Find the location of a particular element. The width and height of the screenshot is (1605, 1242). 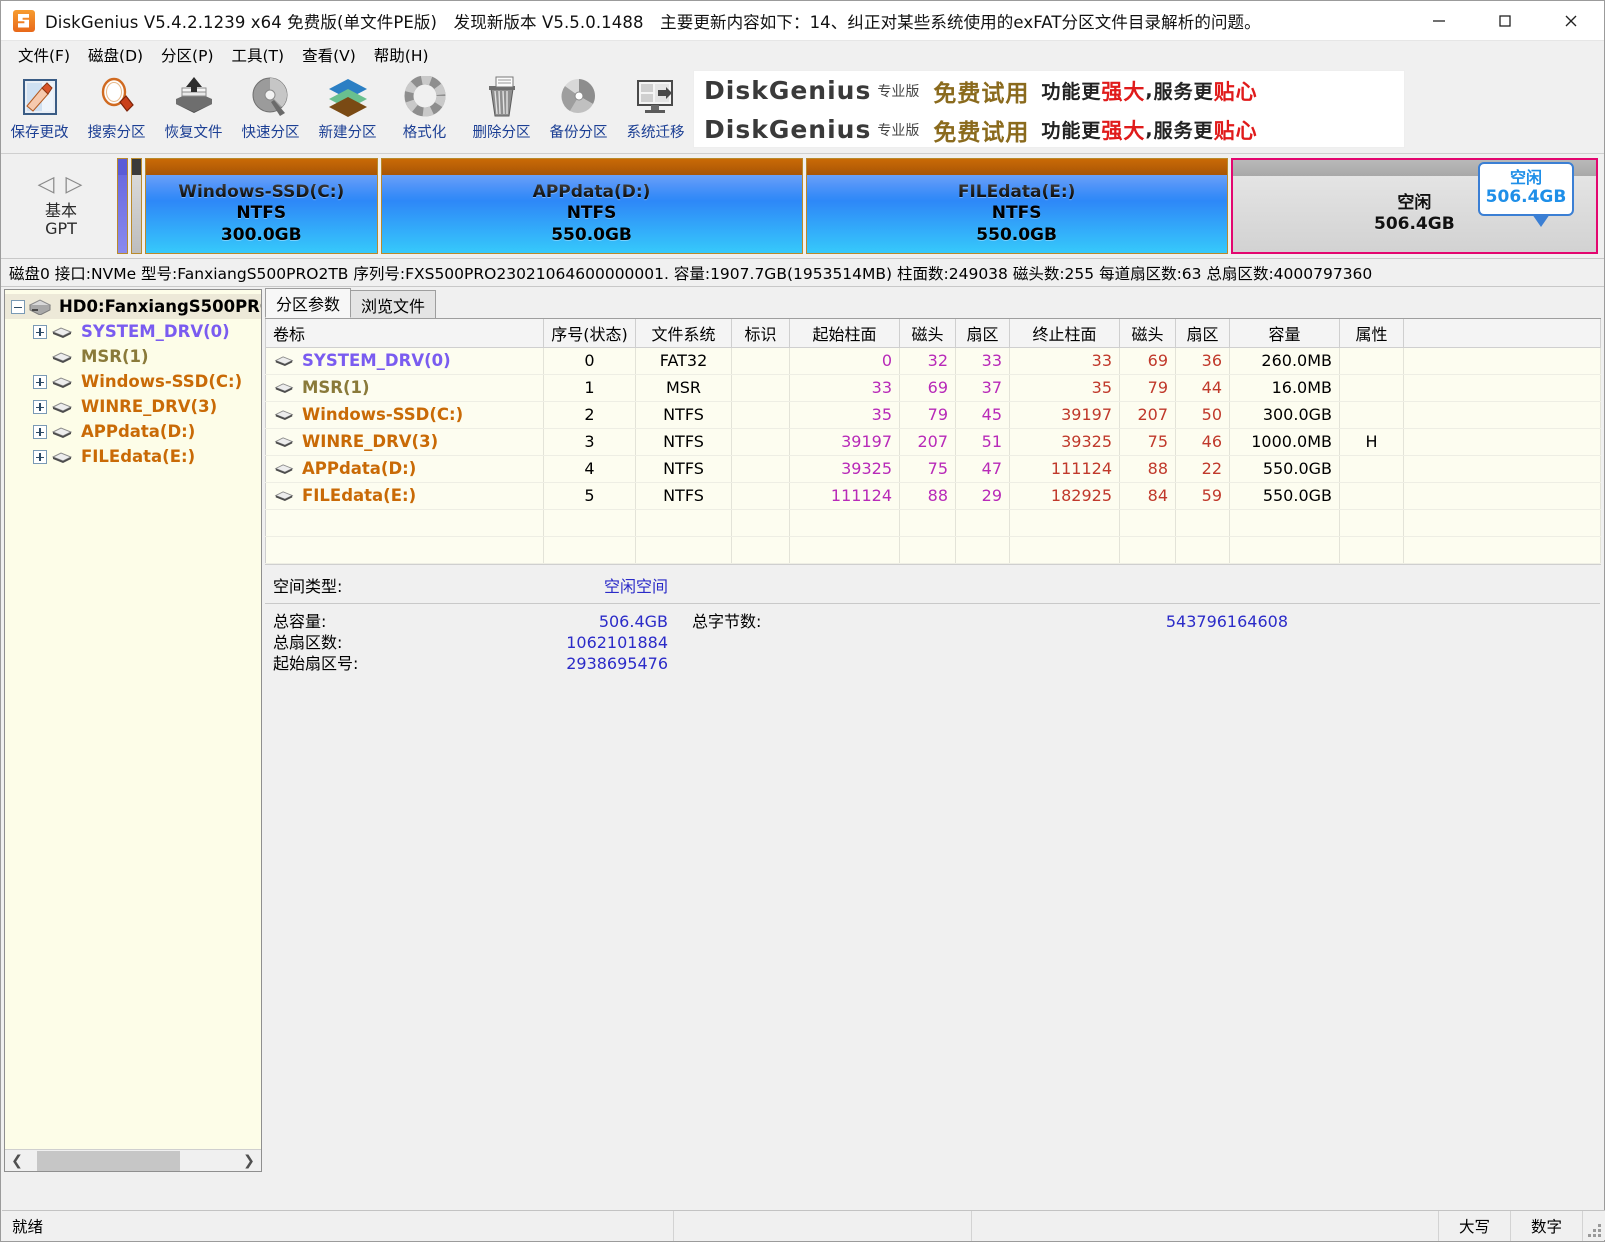

tree-node-hd0: HD0:FanxiangS500PRO is located at coordinates (133, 306).